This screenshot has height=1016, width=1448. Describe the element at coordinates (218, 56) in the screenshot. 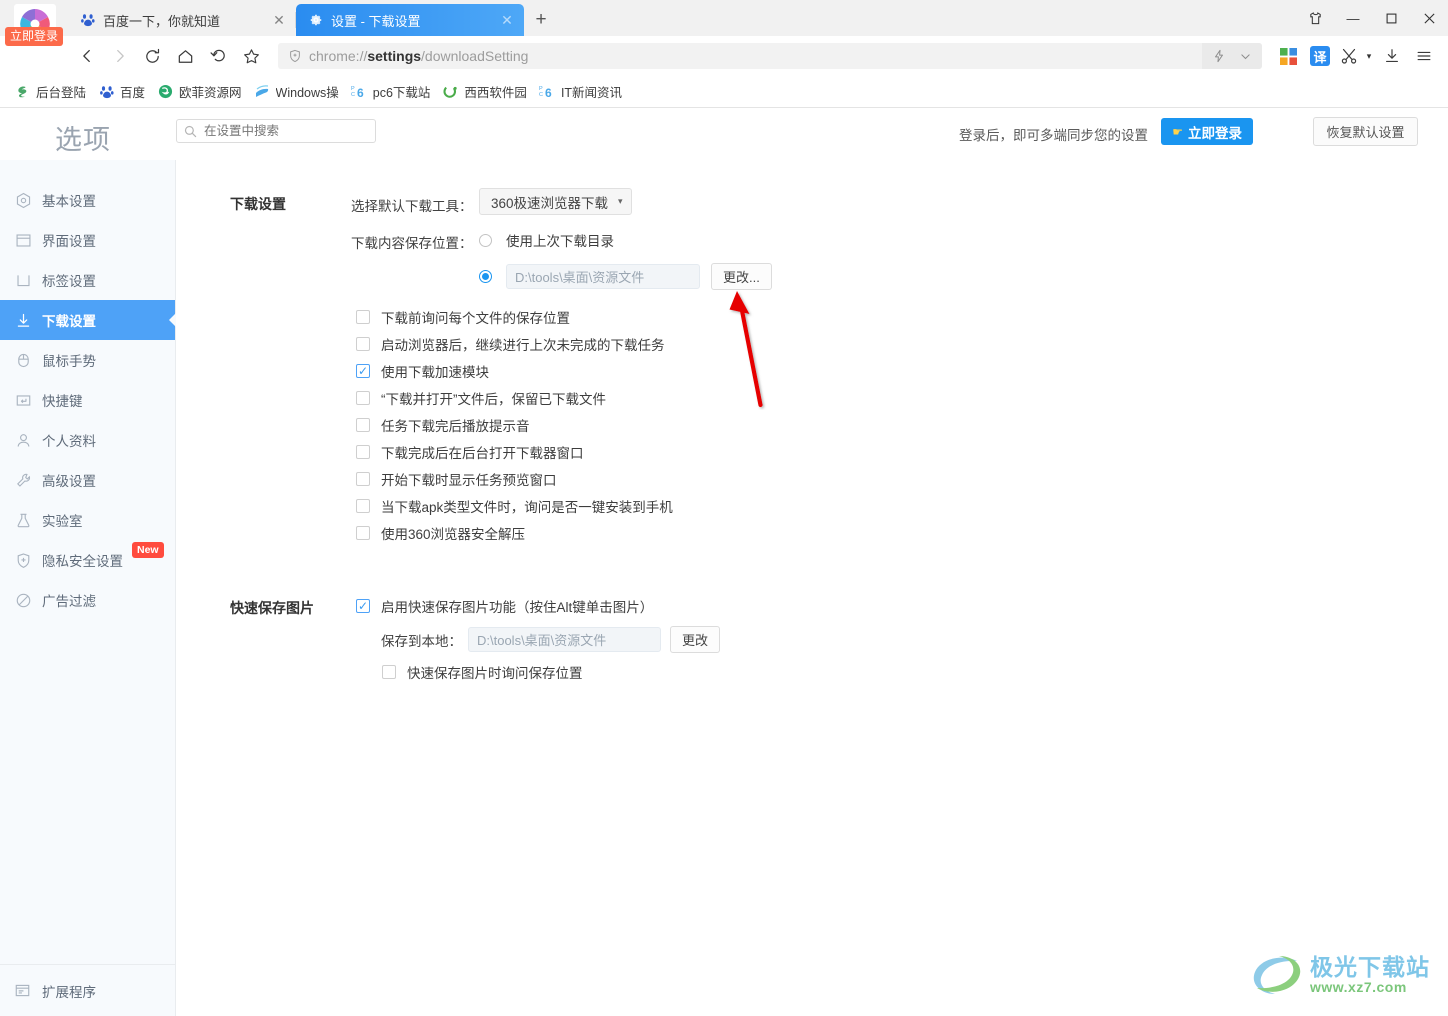

I see `restore-button` at that location.